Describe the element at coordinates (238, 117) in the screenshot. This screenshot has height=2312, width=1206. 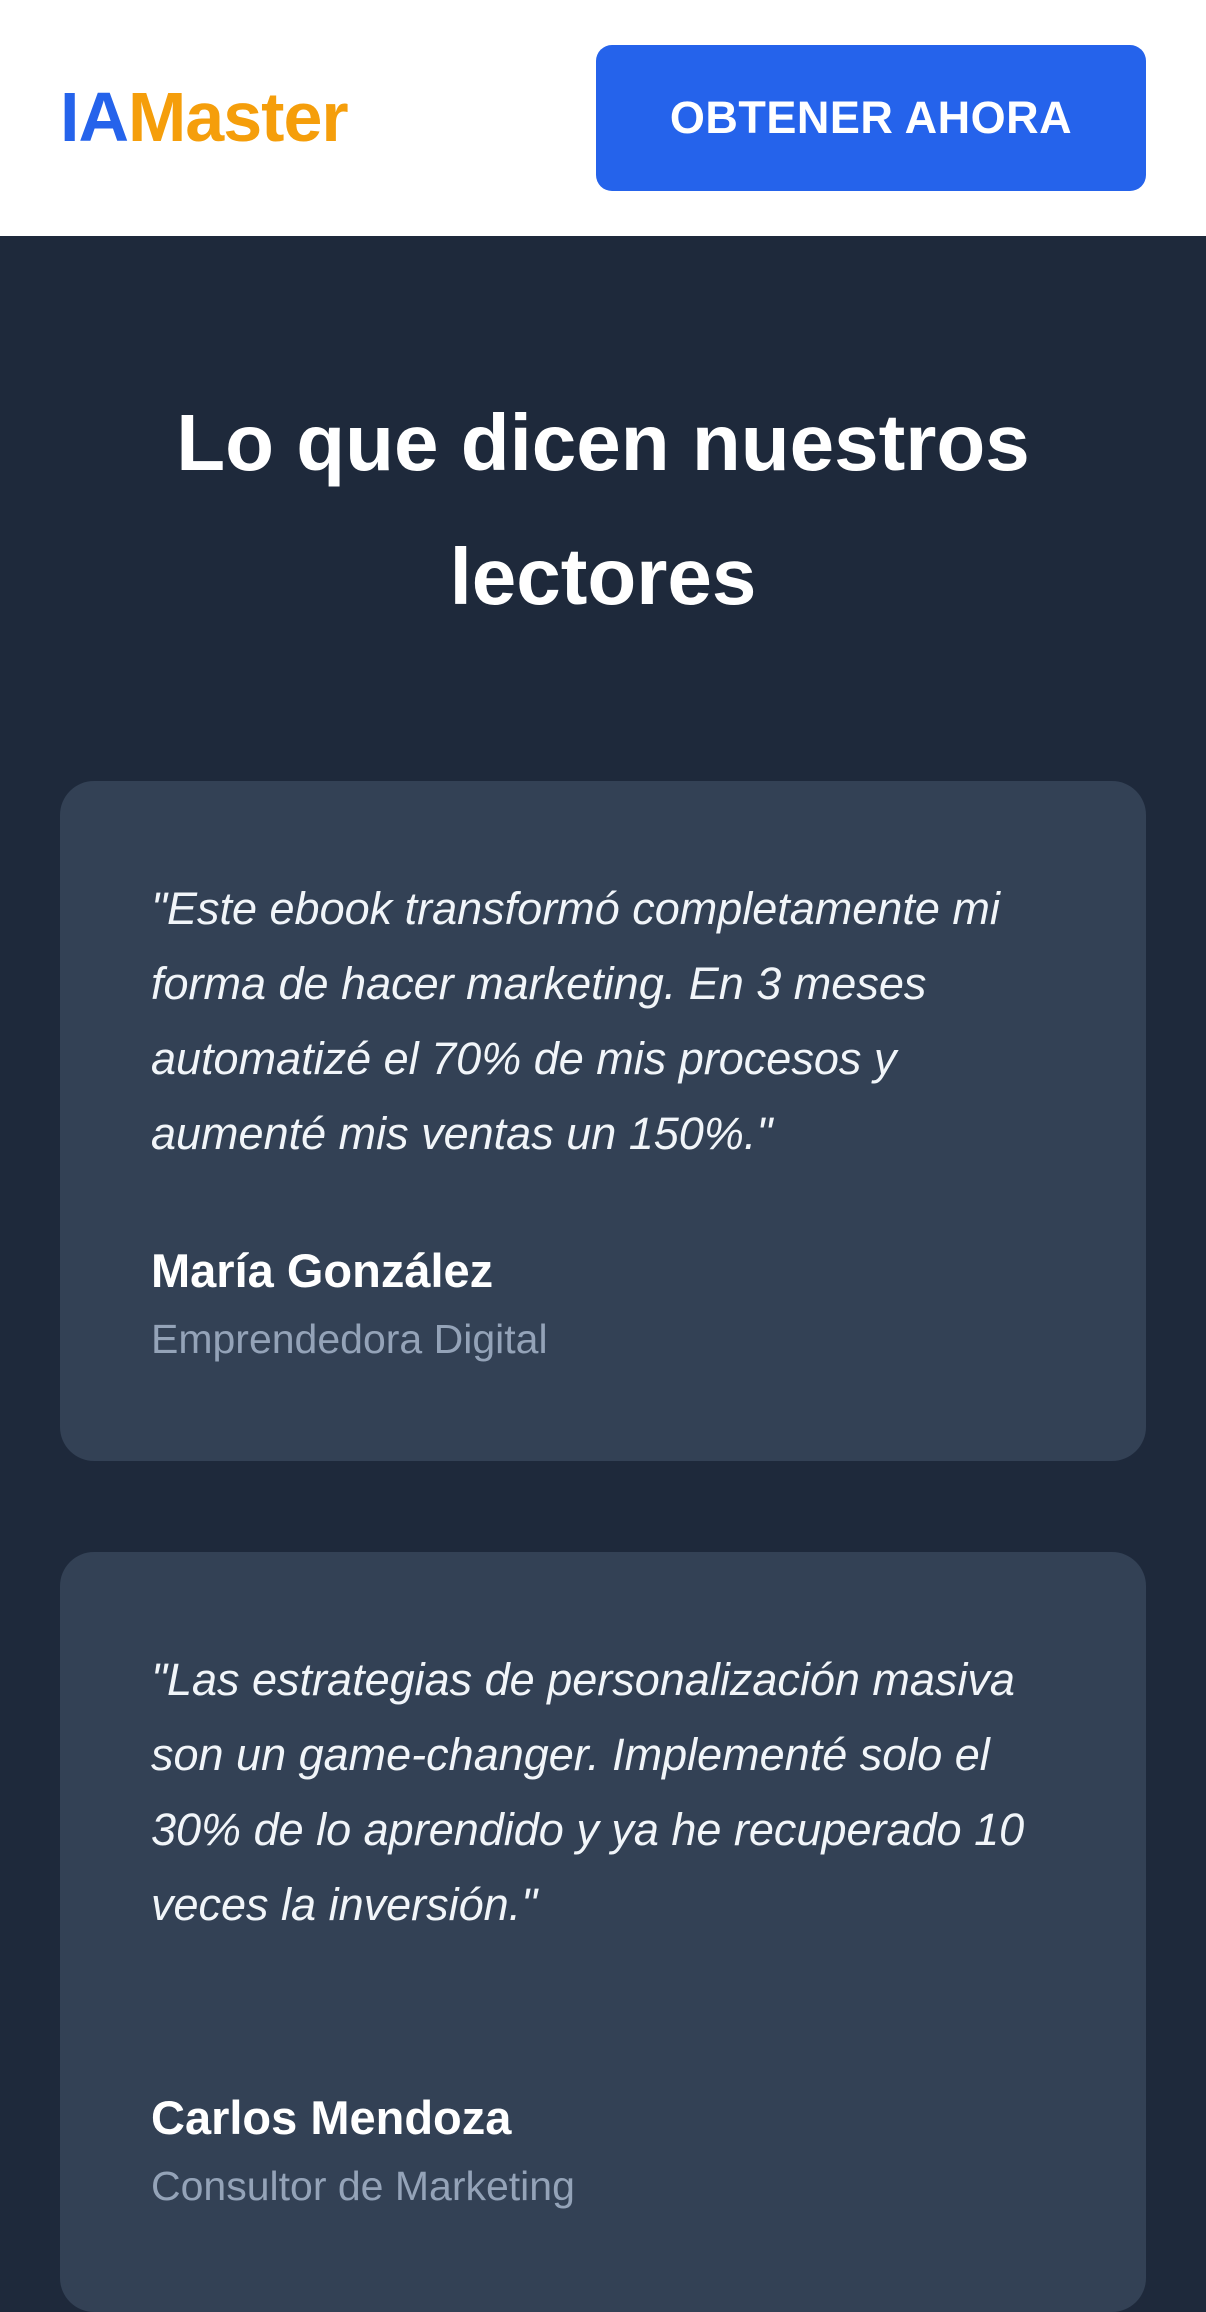
I see `logo-master-text: Master` at that location.